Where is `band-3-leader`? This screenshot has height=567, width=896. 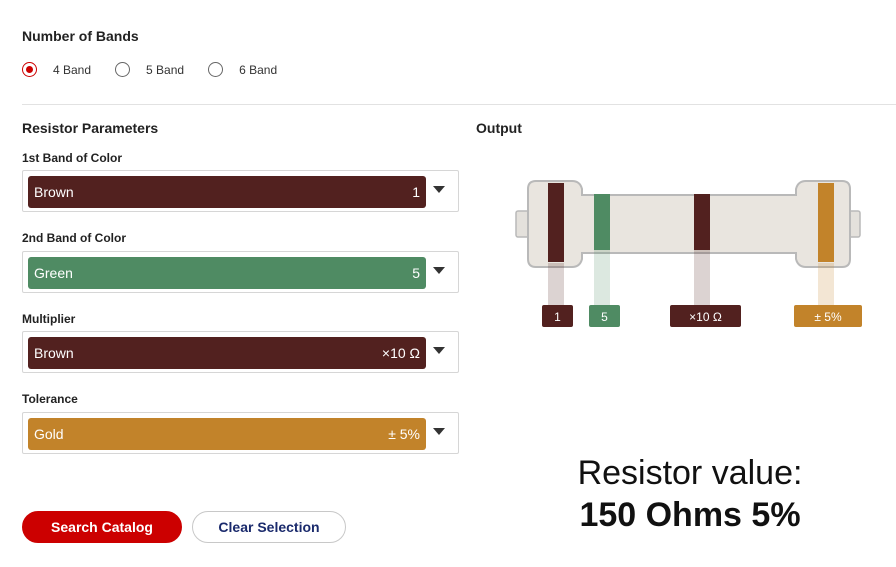
band-3-leader is located at coordinates (702, 277).